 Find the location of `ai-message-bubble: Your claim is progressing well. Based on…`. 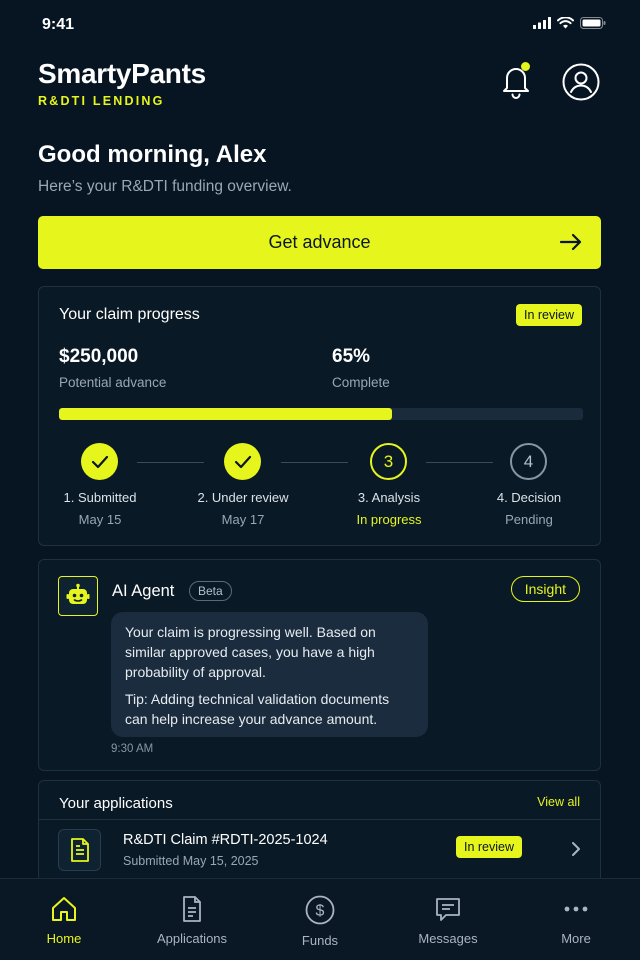

ai-message-bubble: Your claim is progressing well. Based on… is located at coordinates (269, 674).